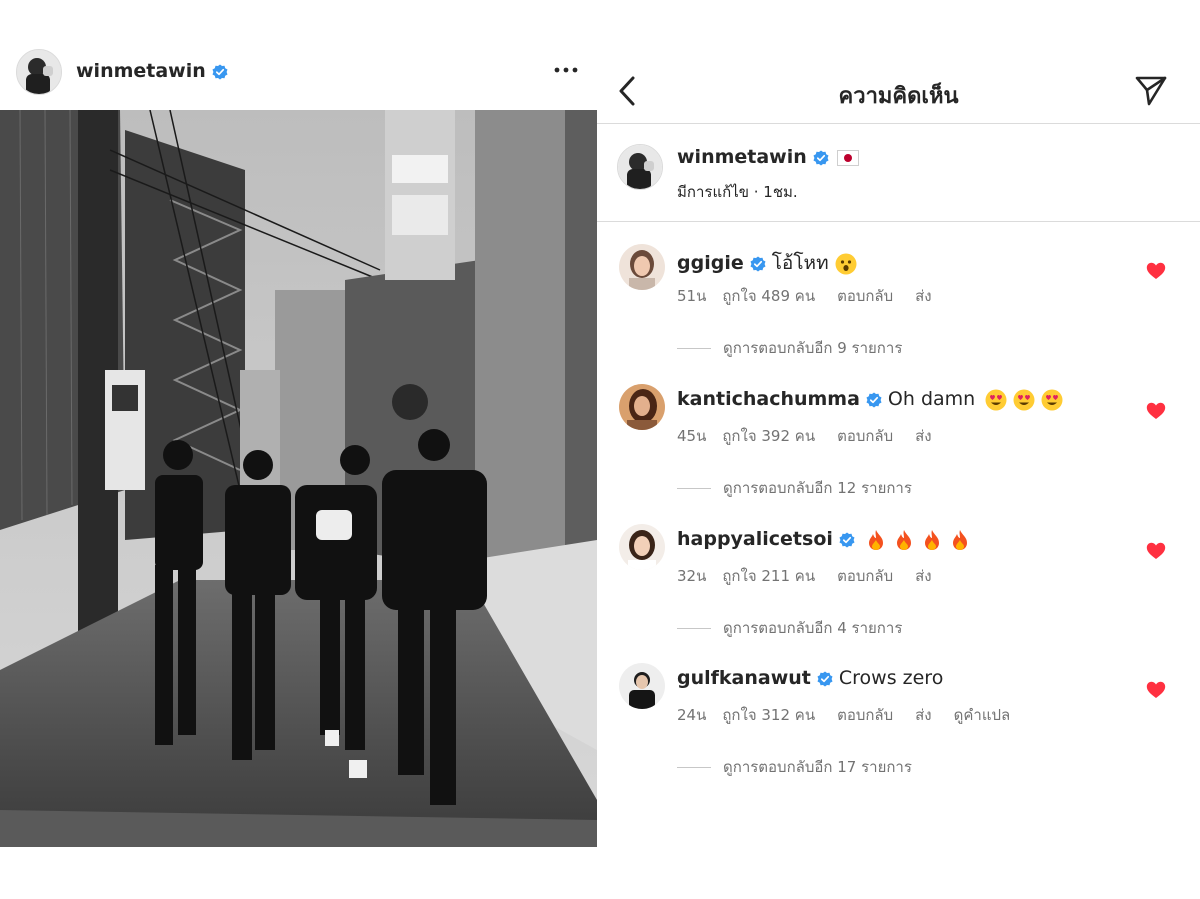 This screenshot has height=899, width=1200. What do you see at coordinates (755, 539) in the screenshot?
I see `commenter-username: happyalicetsoi` at bounding box center [755, 539].